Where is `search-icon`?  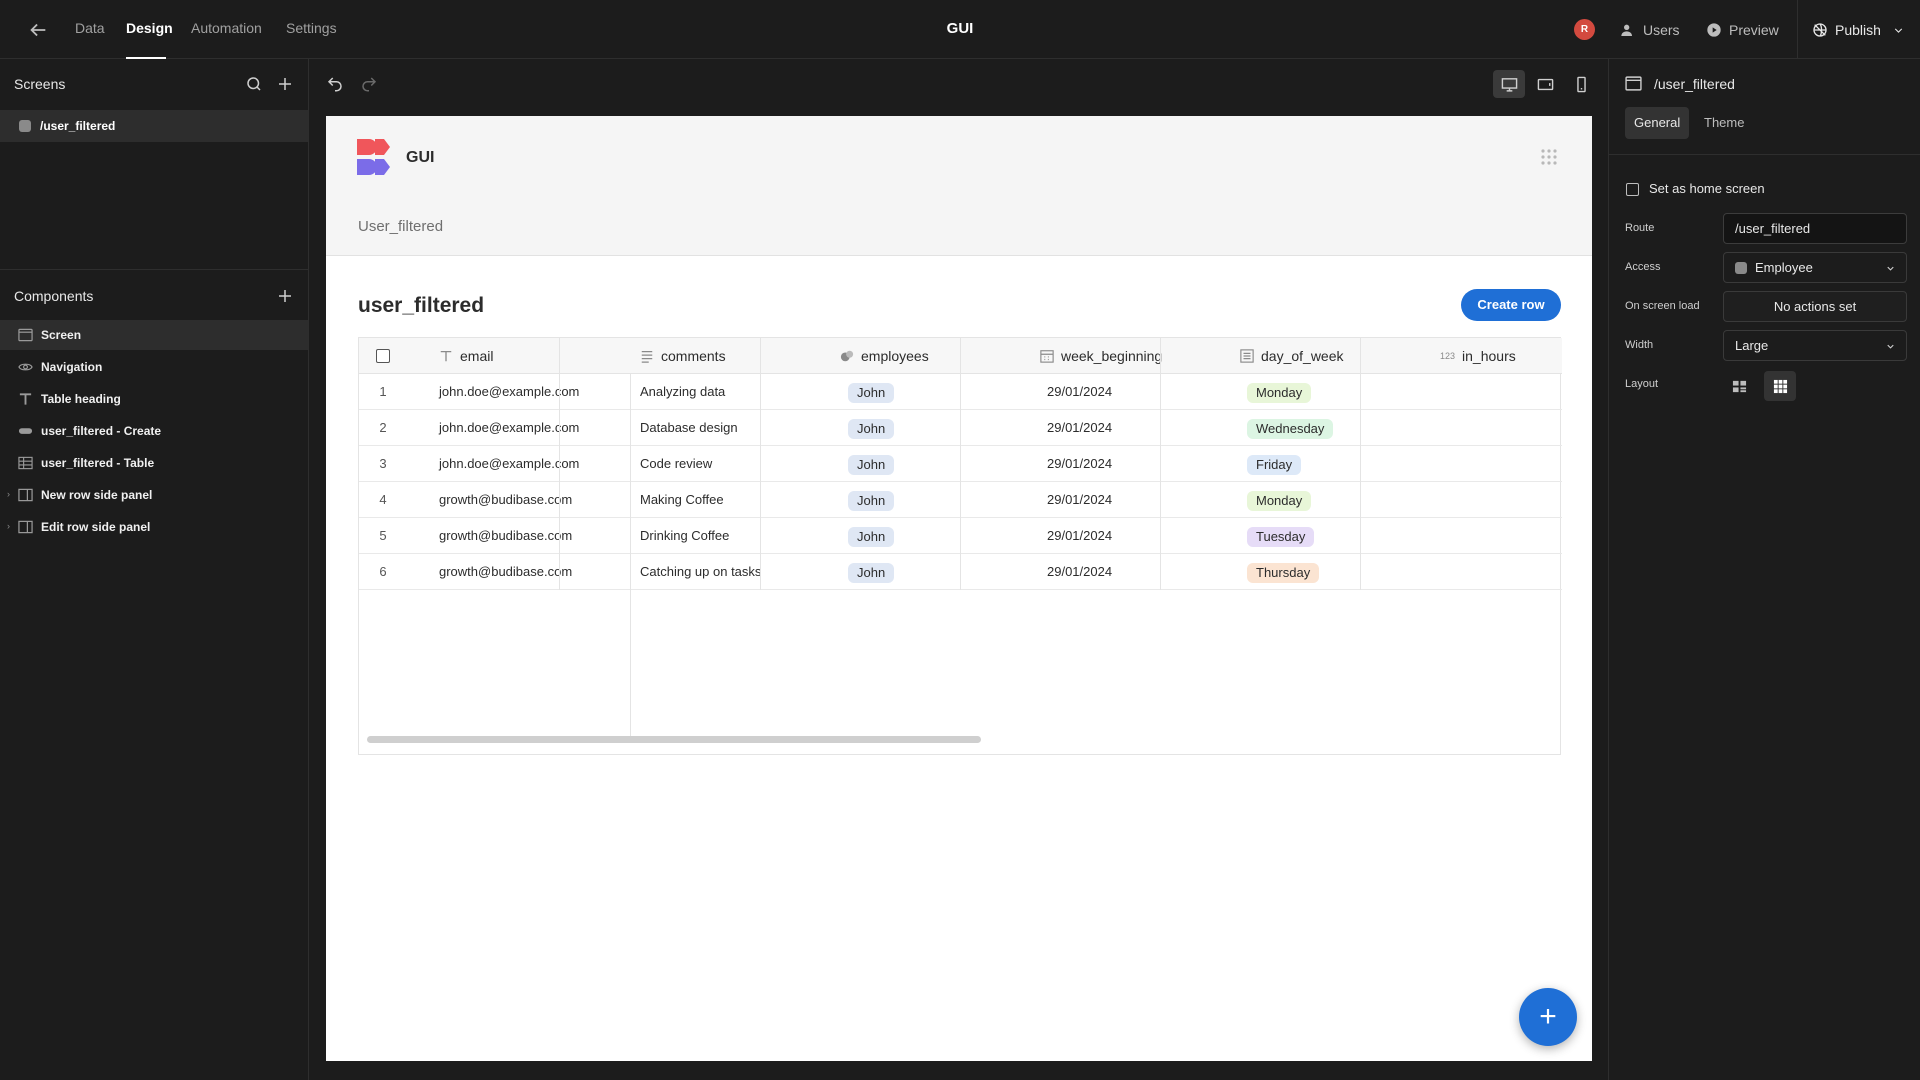
search-icon is located at coordinates (254, 84).